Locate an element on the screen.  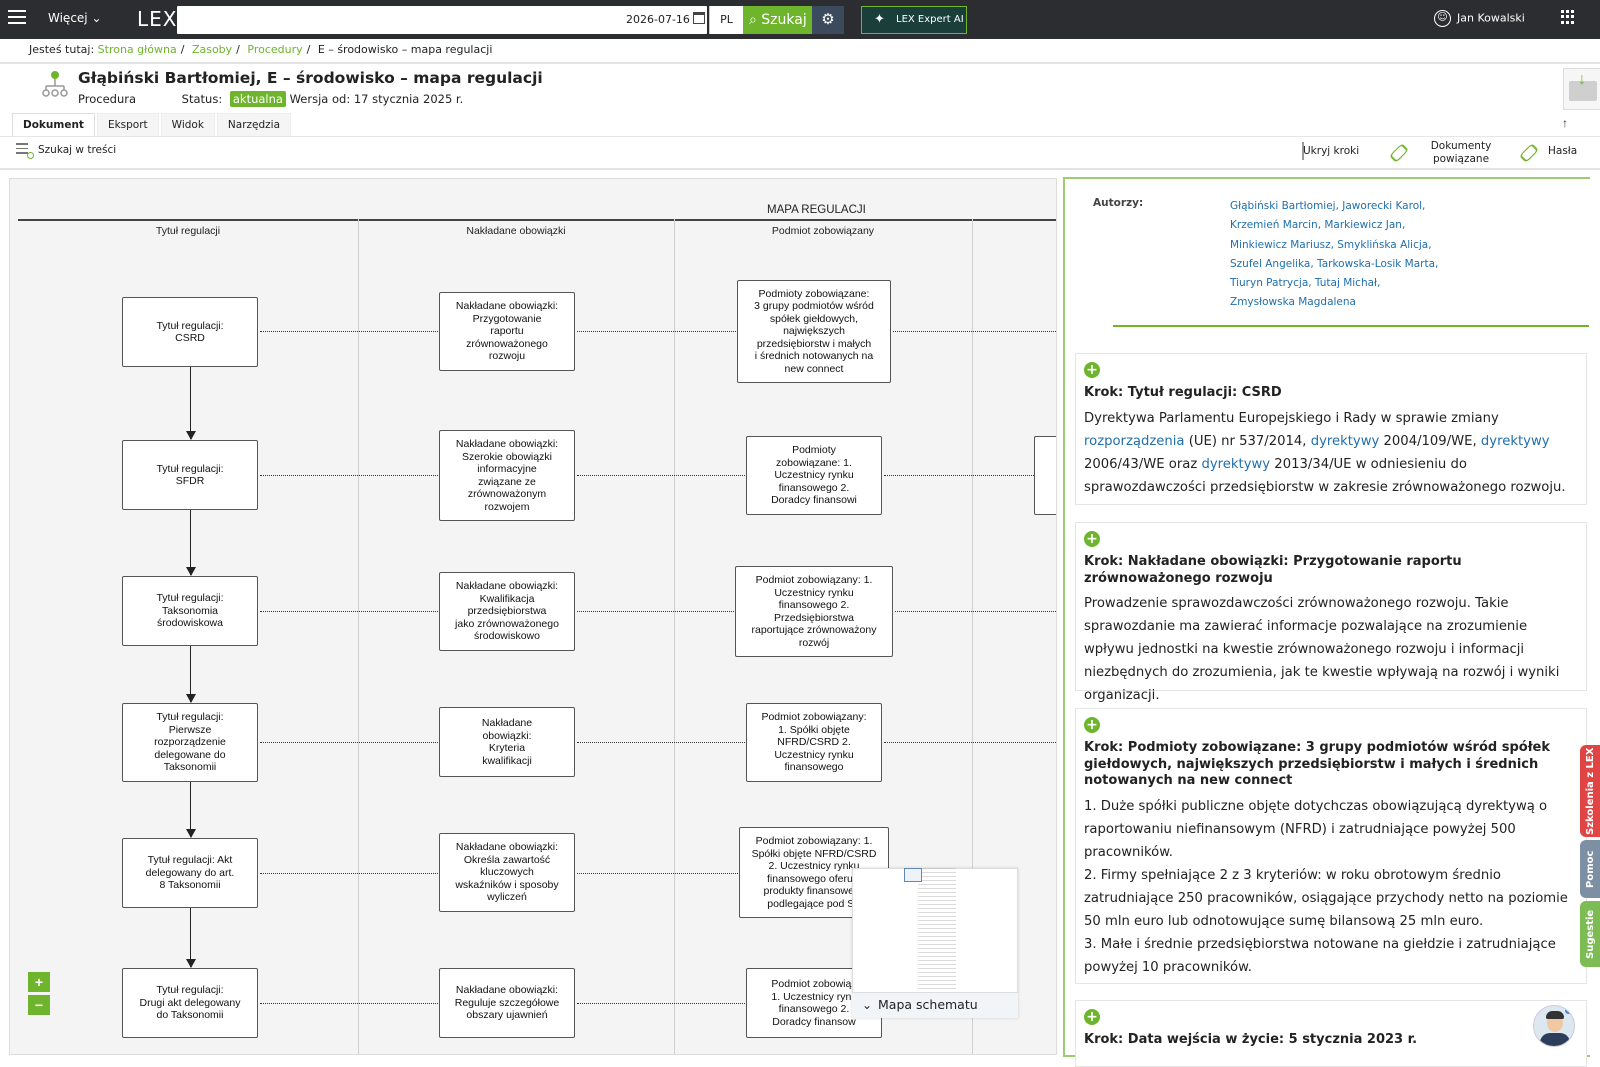
add-to-folder-button: ↓ is located at coordinates (1581, 89).